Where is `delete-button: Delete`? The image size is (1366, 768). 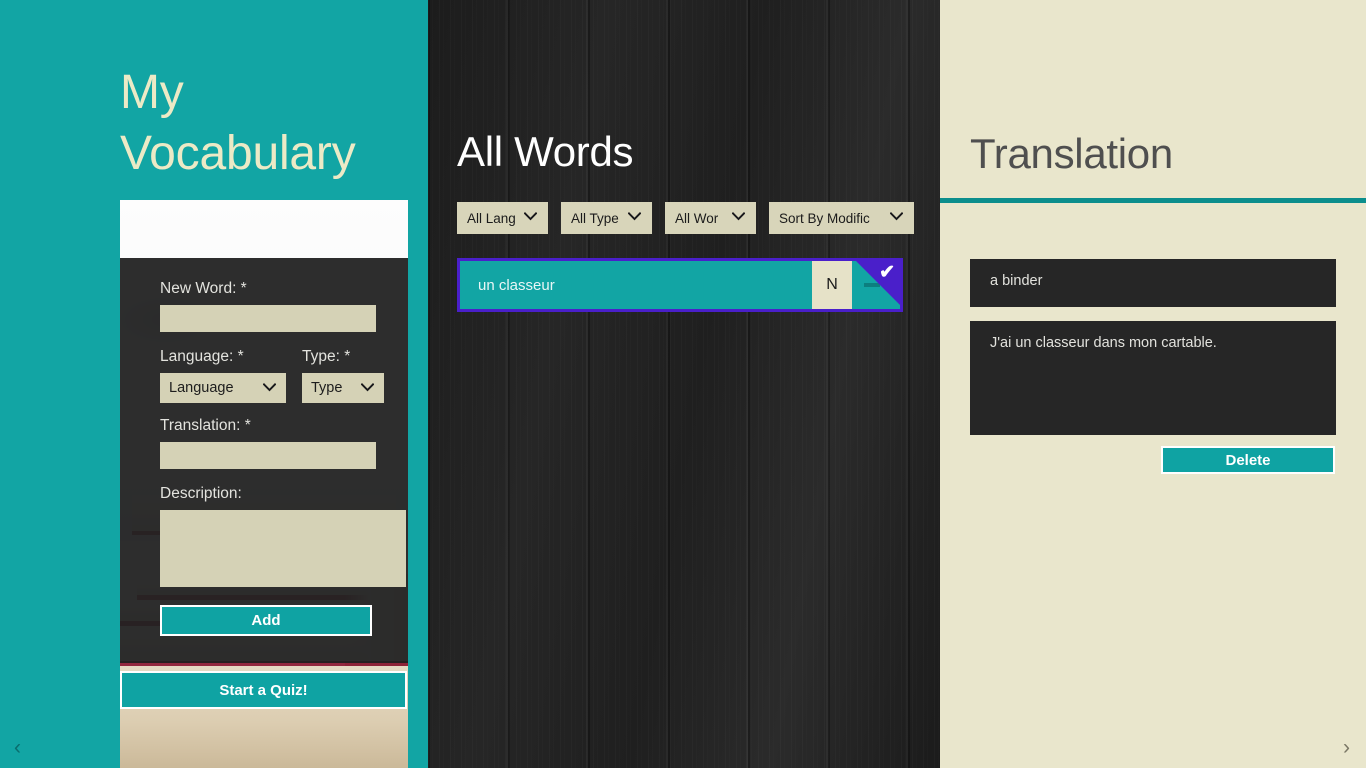 delete-button: Delete is located at coordinates (1248, 460).